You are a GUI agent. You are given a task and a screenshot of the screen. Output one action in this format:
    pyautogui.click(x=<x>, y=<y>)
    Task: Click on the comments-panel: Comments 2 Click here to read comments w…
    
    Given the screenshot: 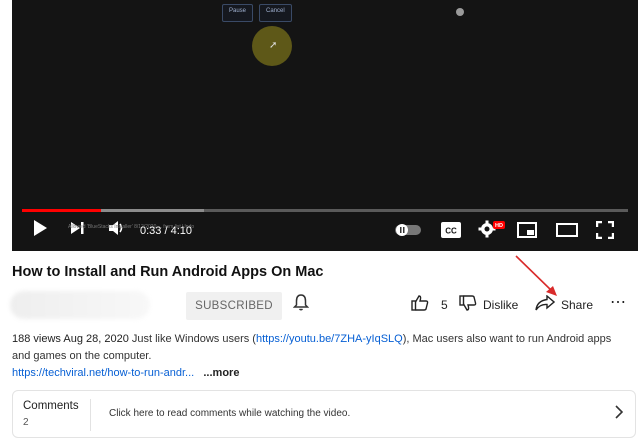 What is the action you would take?
    pyautogui.click(x=324, y=414)
    